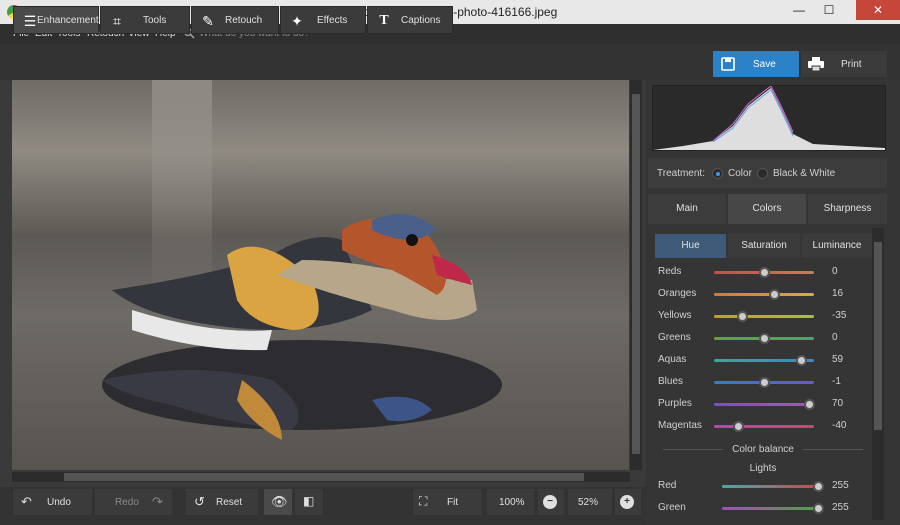 The width and height of the screenshot is (900, 525). I want to click on radio-dot-icon, so click(718, 174).